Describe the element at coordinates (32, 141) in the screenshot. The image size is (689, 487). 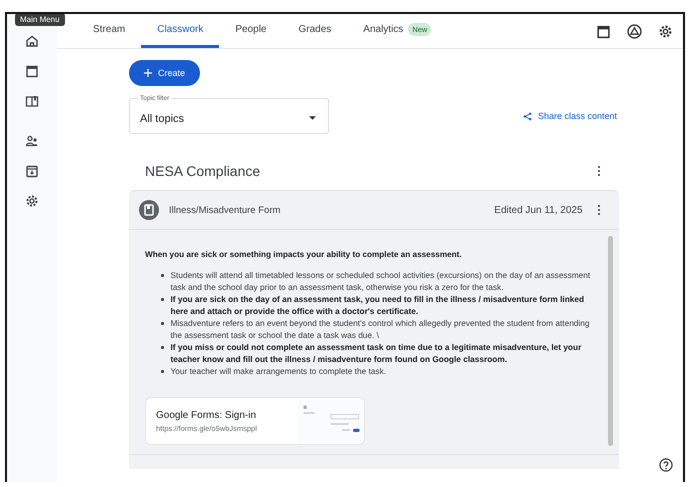
I see `people-icon` at that location.